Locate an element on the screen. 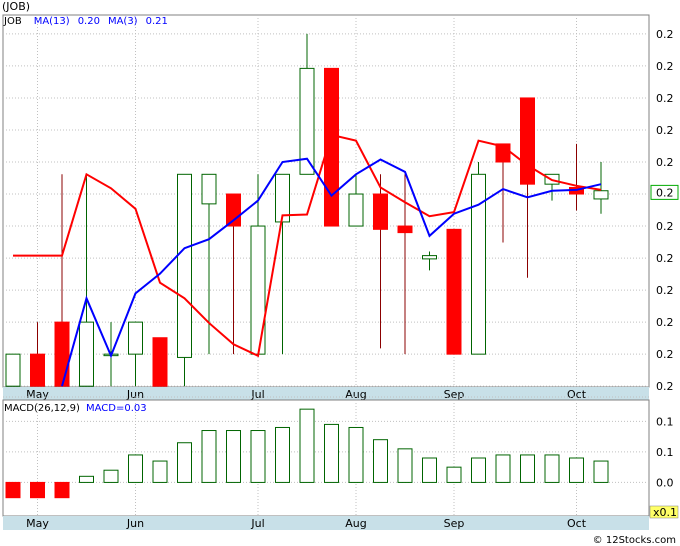 Image resolution: width=680 pixels, height=546 pixels. legend-item: 0.20 is located at coordinates (89, 21).